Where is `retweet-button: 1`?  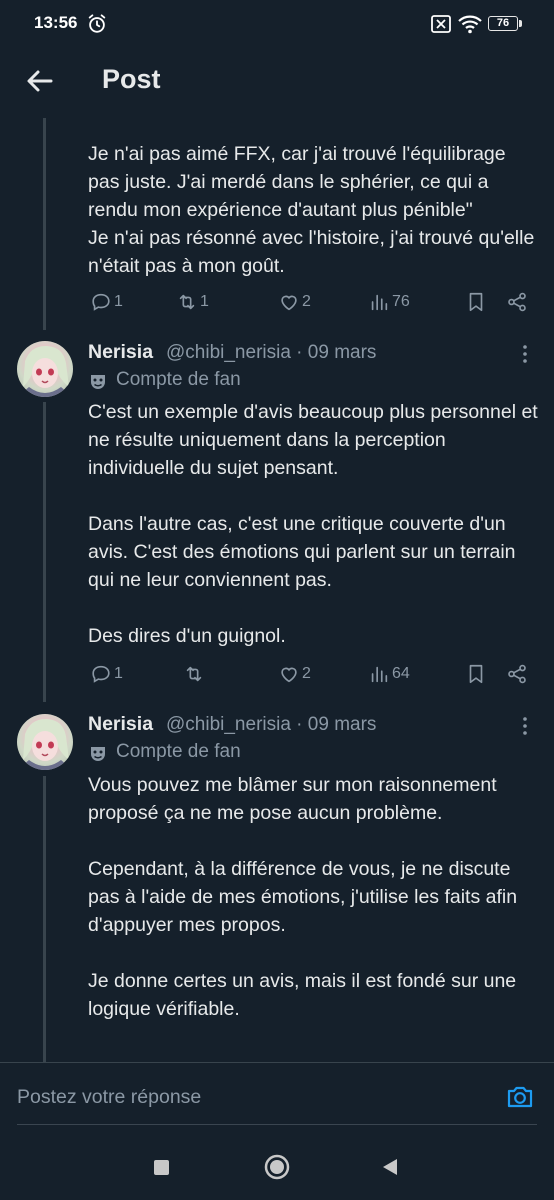 retweet-button: 1 is located at coordinates (192, 302).